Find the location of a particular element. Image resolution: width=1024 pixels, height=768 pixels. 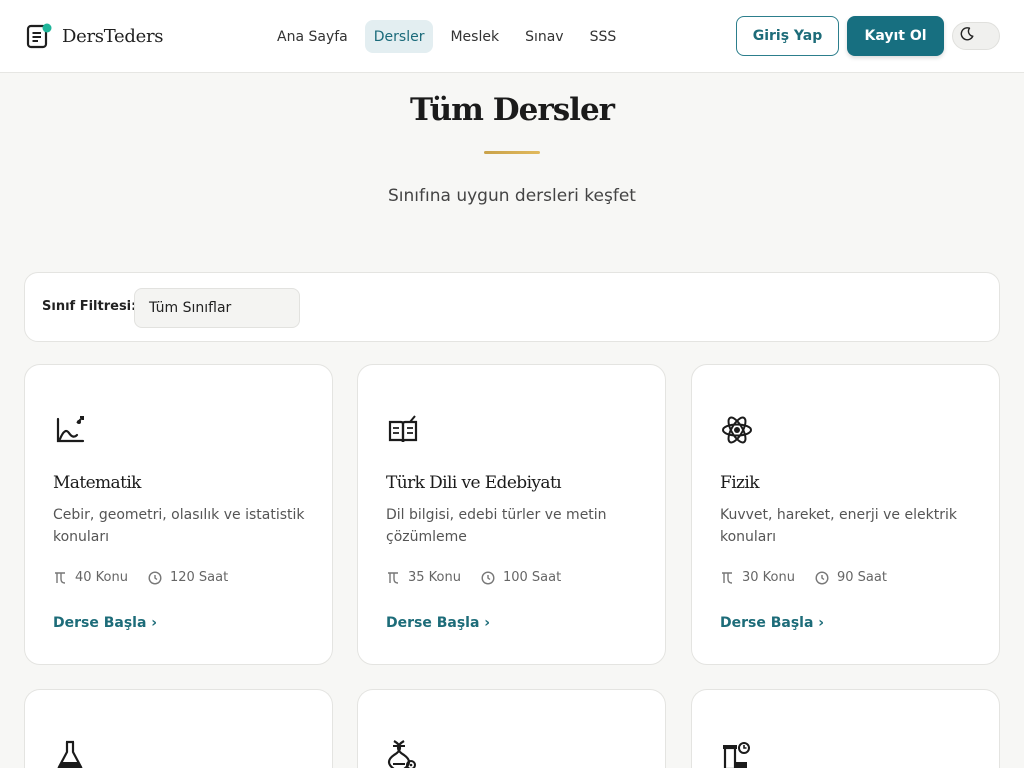

register-button: Kayıt Ol is located at coordinates (895, 36).